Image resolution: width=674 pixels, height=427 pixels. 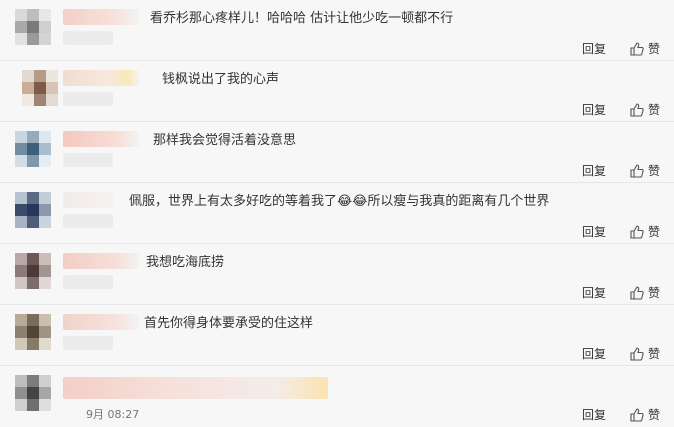 I want to click on comment-item: 钱枫说出了我的心声 回复 赞, so click(x=337, y=91).